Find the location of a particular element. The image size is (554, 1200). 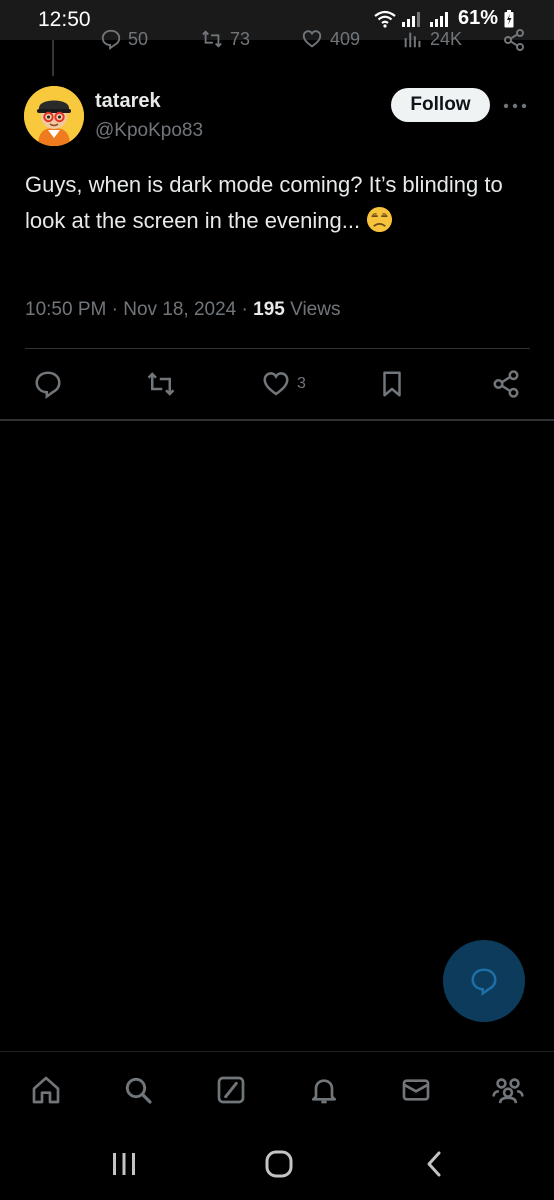

share-button is located at coordinates (506, 384).